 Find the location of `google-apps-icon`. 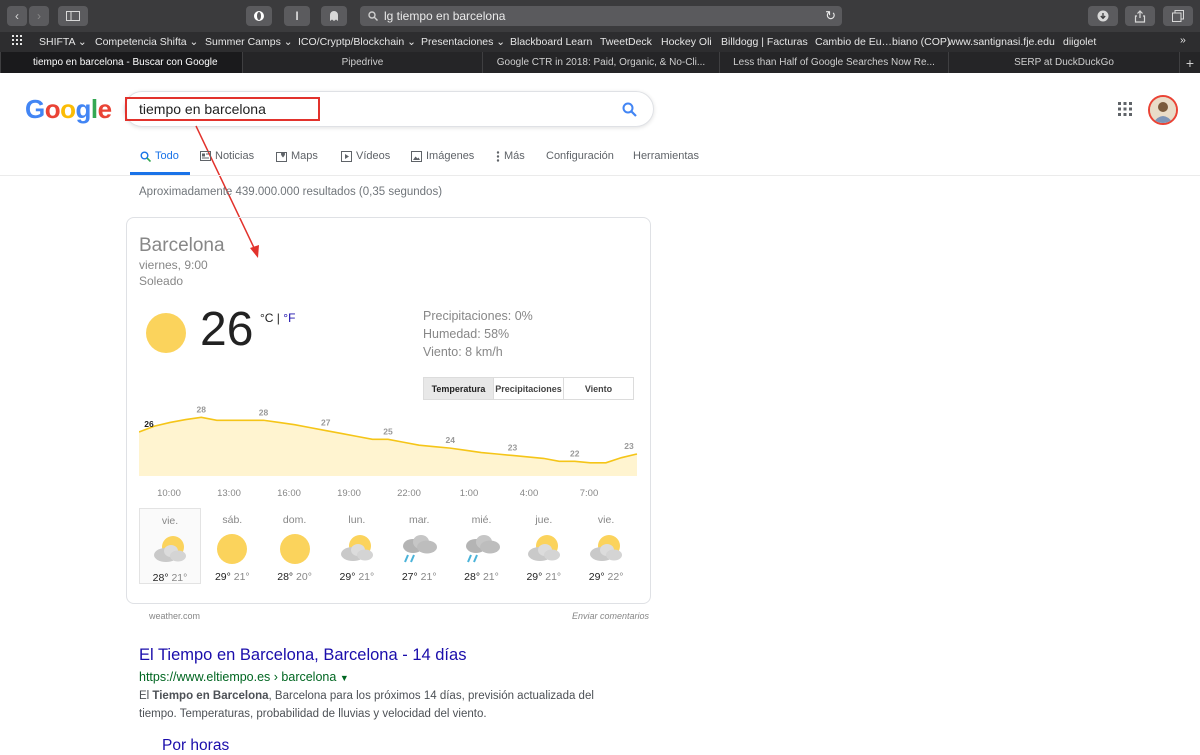

google-apps-icon is located at coordinates (1125, 109).